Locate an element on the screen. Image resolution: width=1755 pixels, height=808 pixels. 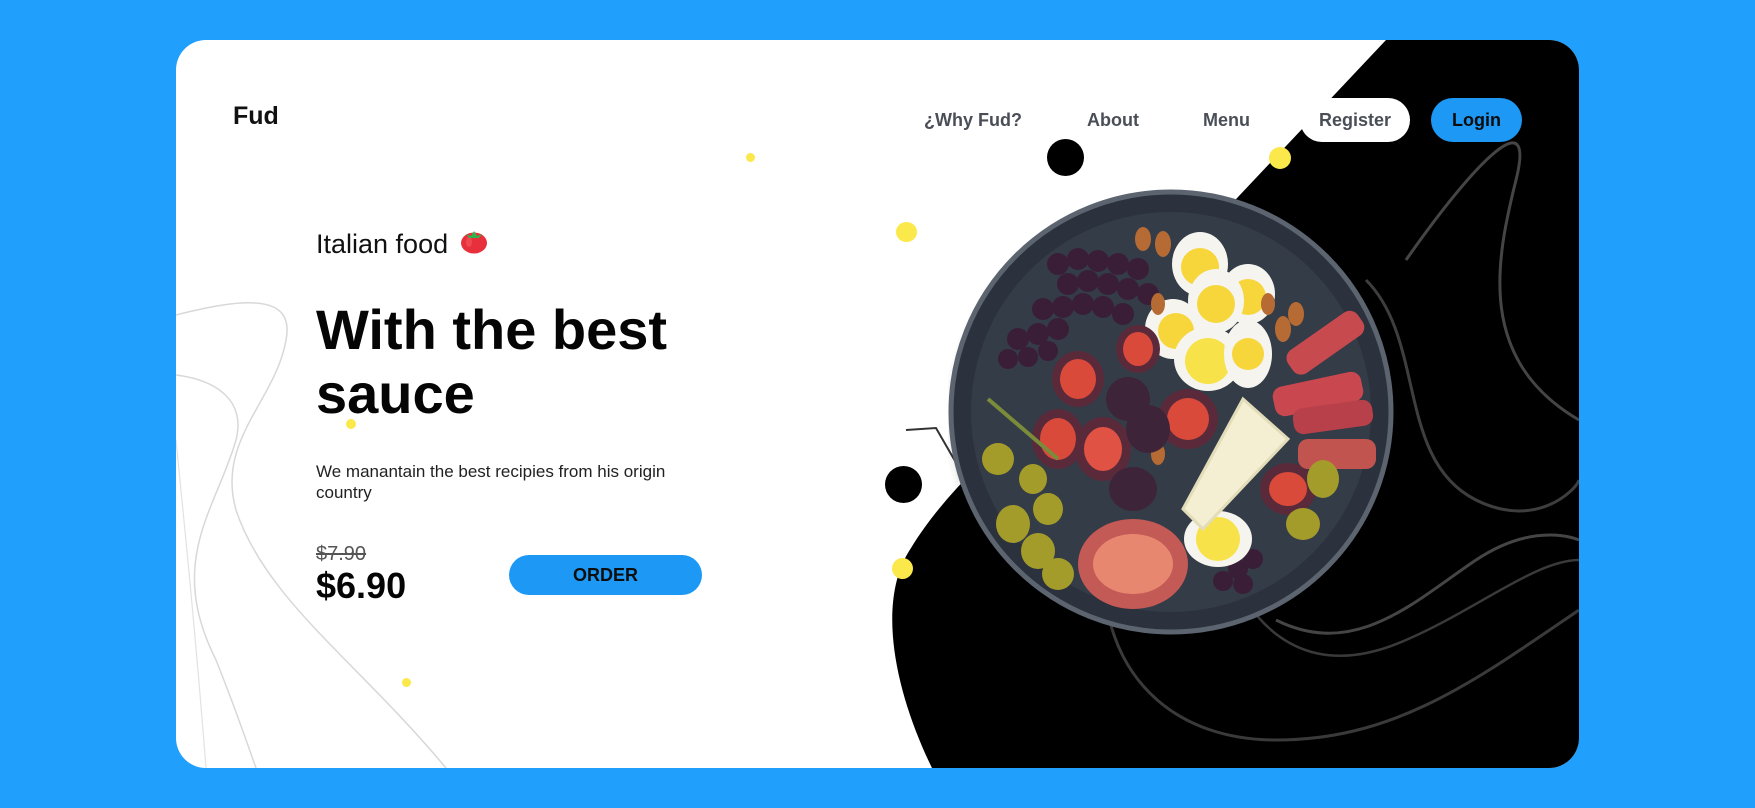
eyebrow-text: Italian food is located at coordinates (382, 244).